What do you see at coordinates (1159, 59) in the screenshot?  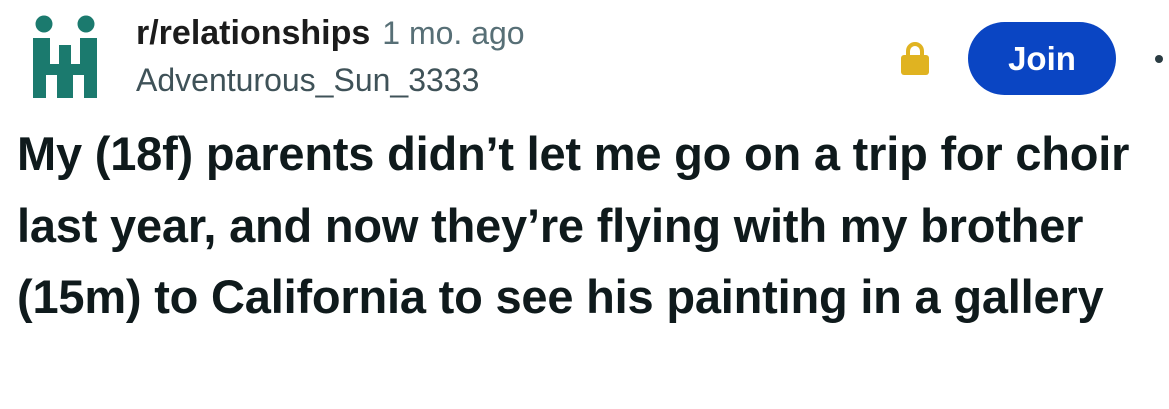 I see `overflow-menu-icon` at bounding box center [1159, 59].